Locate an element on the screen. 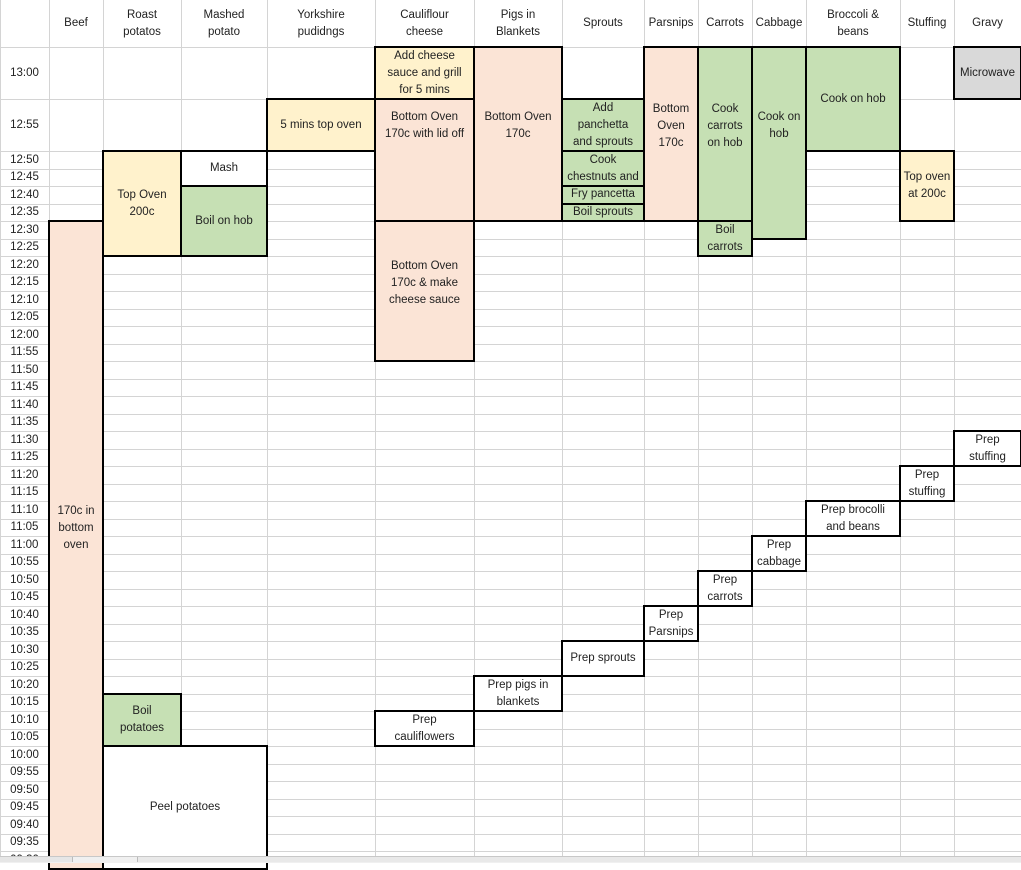 Image resolution: width=1021 pixels, height=870 pixels. time-label: 10:25 is located at coordinates (24, 668).